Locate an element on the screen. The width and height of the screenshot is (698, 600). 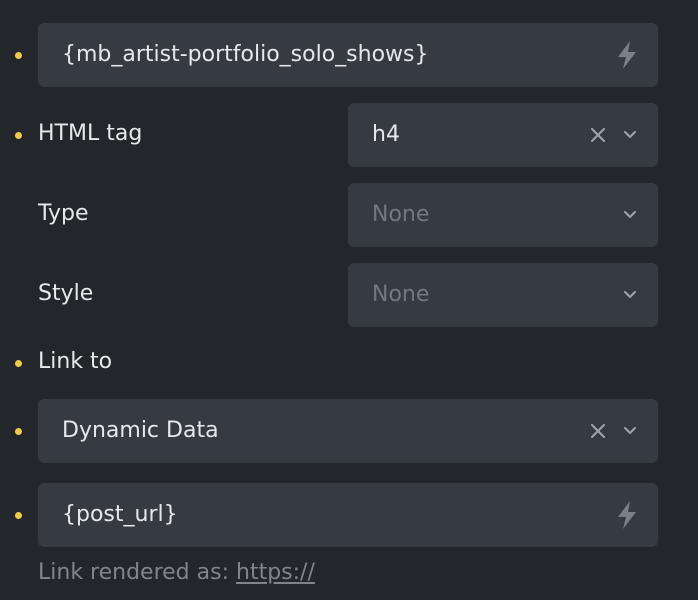
link-type-value: Dynamic Data is located at coordinates (140, 430).